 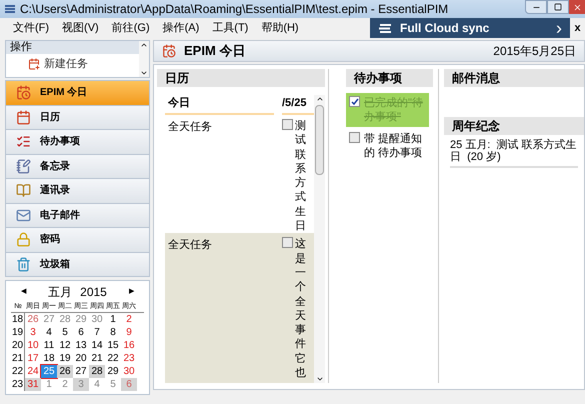 What do you see at coordinates (77, 92) in the screenshot?
I see `nav-item: EPIM 今日` at bounding box center [77, 92].